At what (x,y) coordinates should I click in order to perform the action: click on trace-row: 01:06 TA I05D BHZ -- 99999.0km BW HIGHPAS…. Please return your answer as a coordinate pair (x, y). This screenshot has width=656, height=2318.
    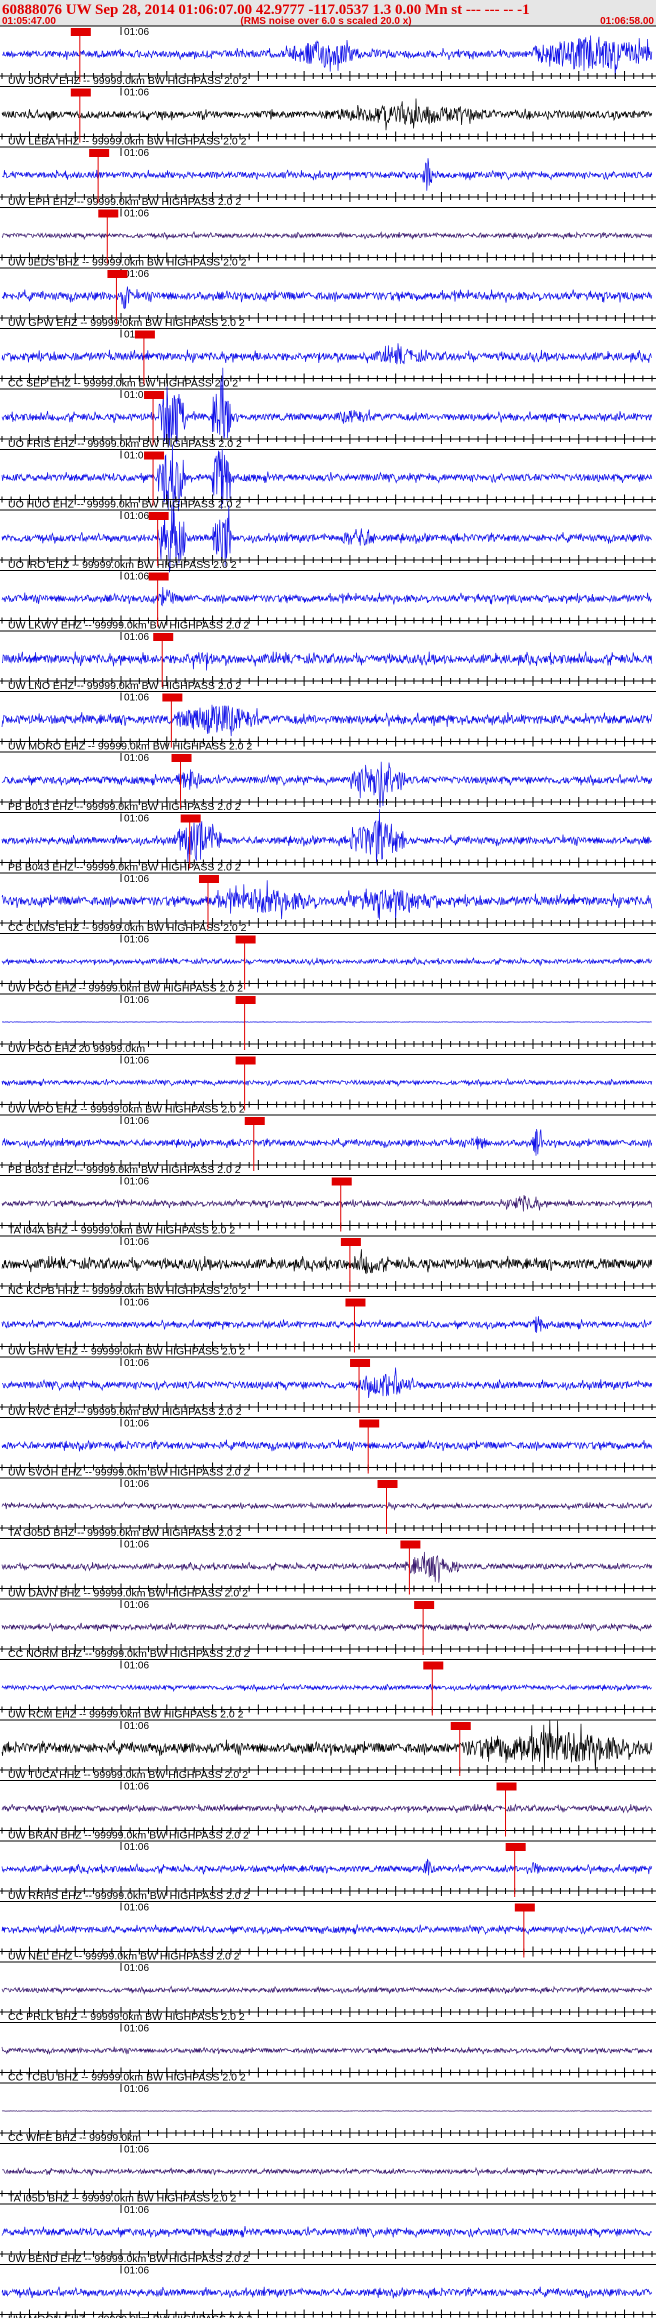
    Looking at the image, I should click on (328, 2174).